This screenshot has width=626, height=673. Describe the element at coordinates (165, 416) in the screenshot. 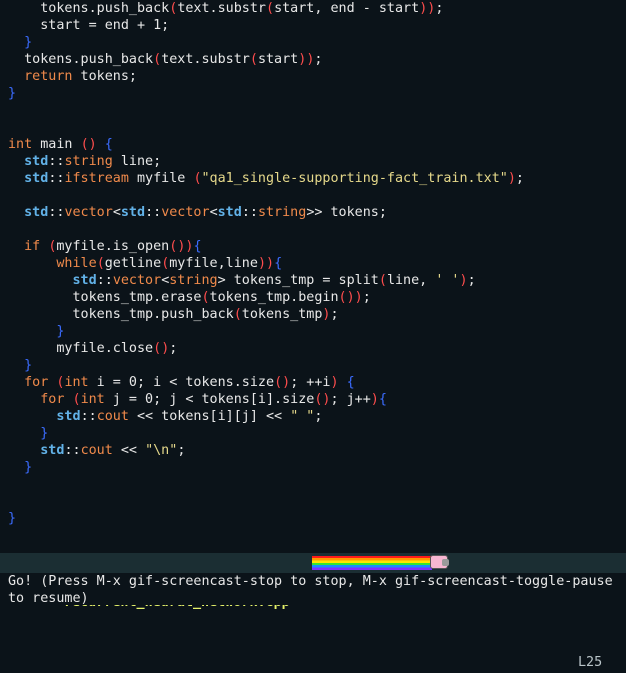

I see `code-line: std::cout << tokens[i][j] << " ";` at that location.